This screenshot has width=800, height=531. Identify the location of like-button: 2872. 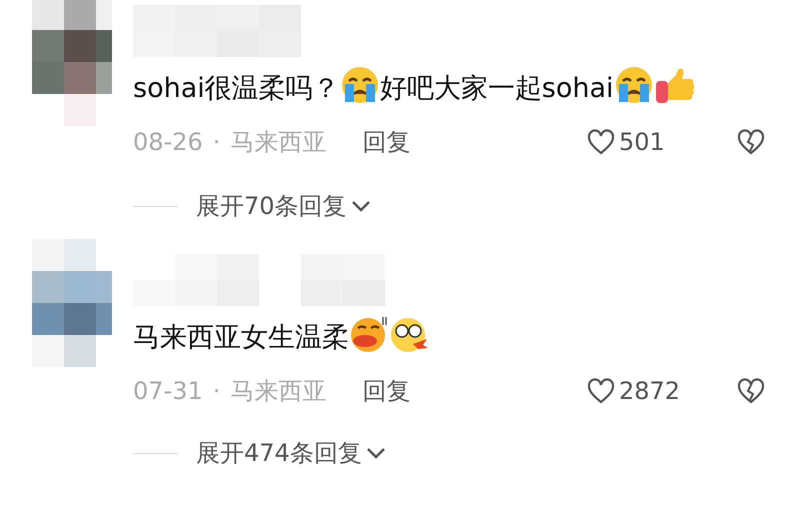
(637, 391).